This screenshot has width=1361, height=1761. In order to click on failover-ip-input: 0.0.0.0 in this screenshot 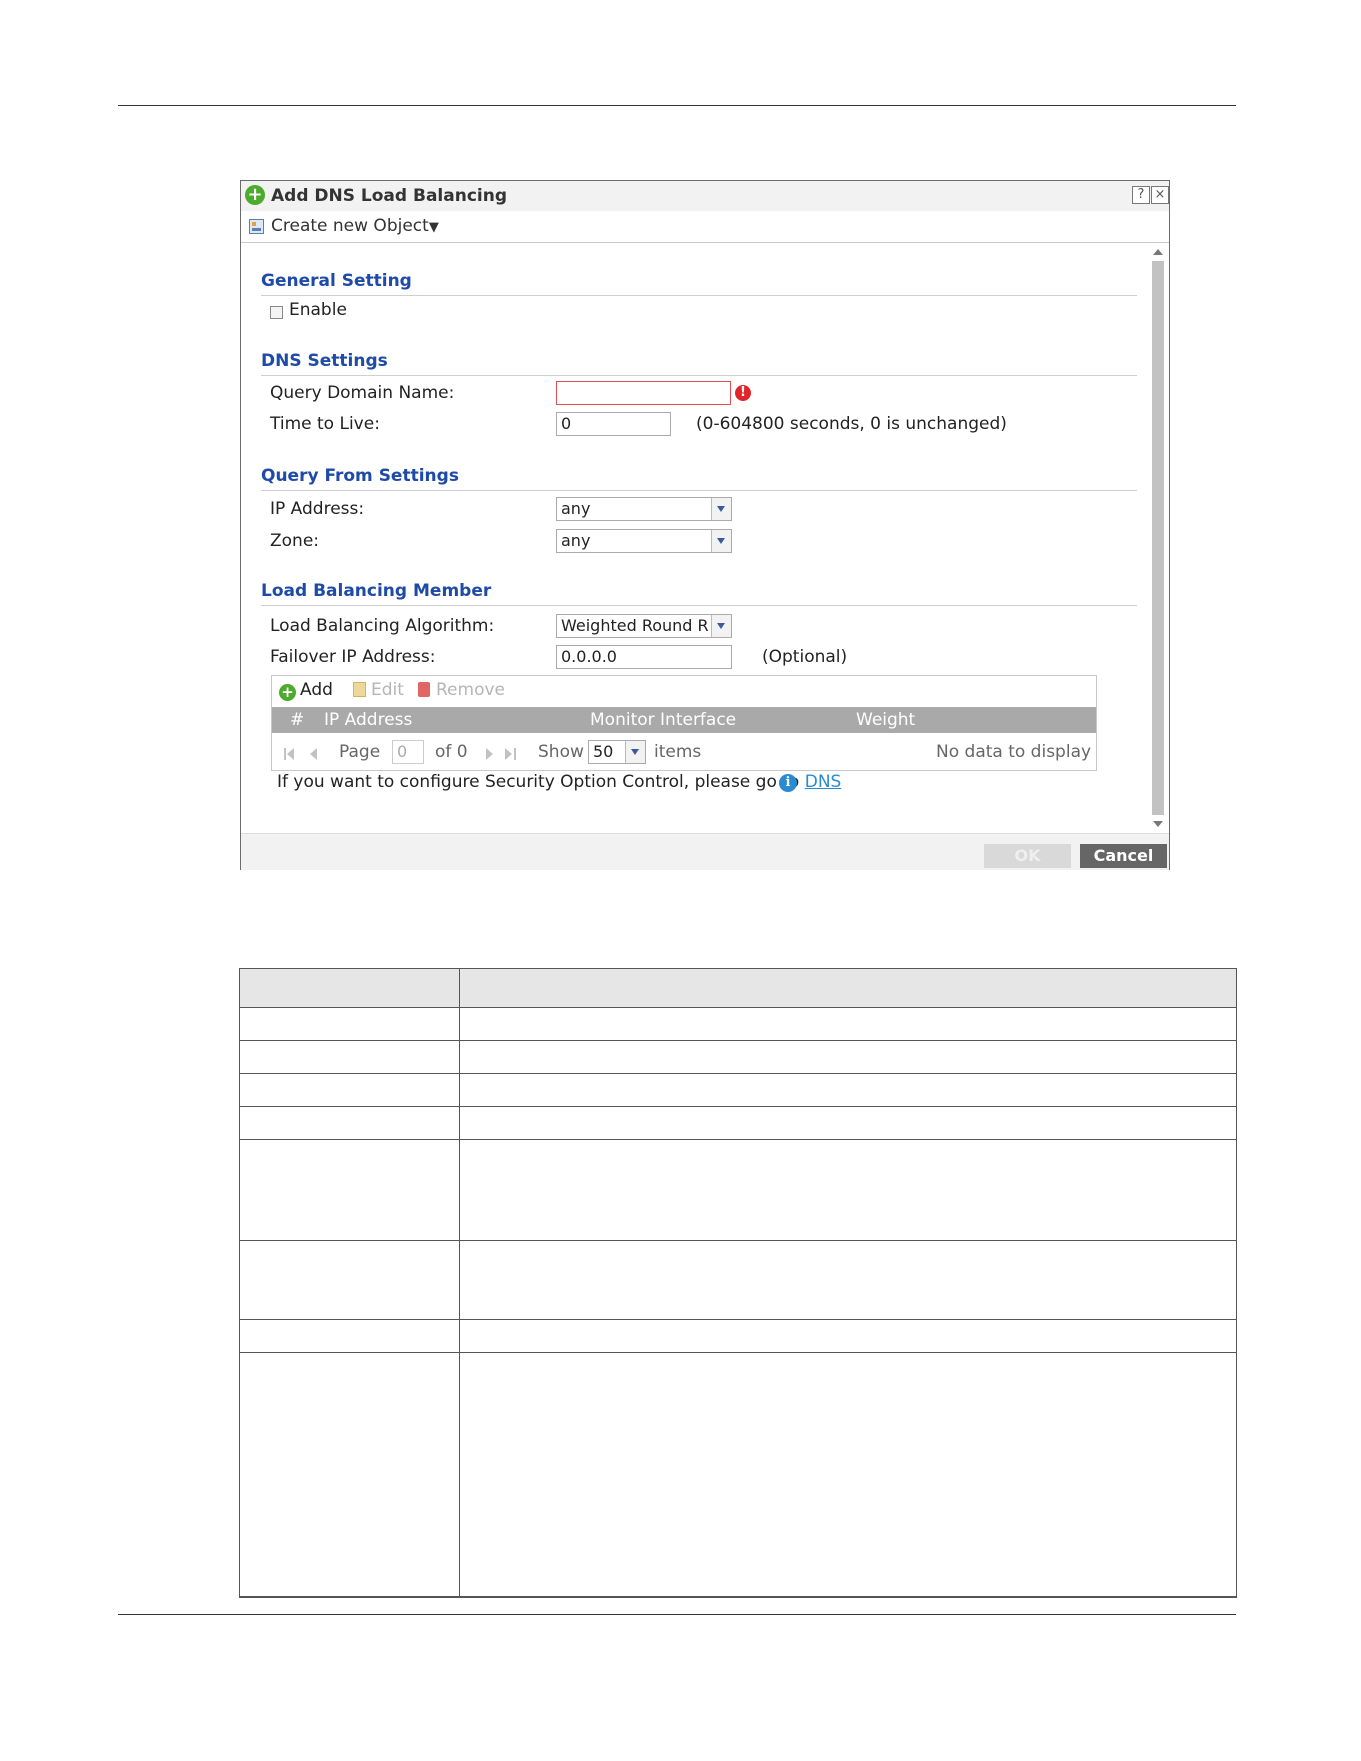, I will do `click(644, 657)`.